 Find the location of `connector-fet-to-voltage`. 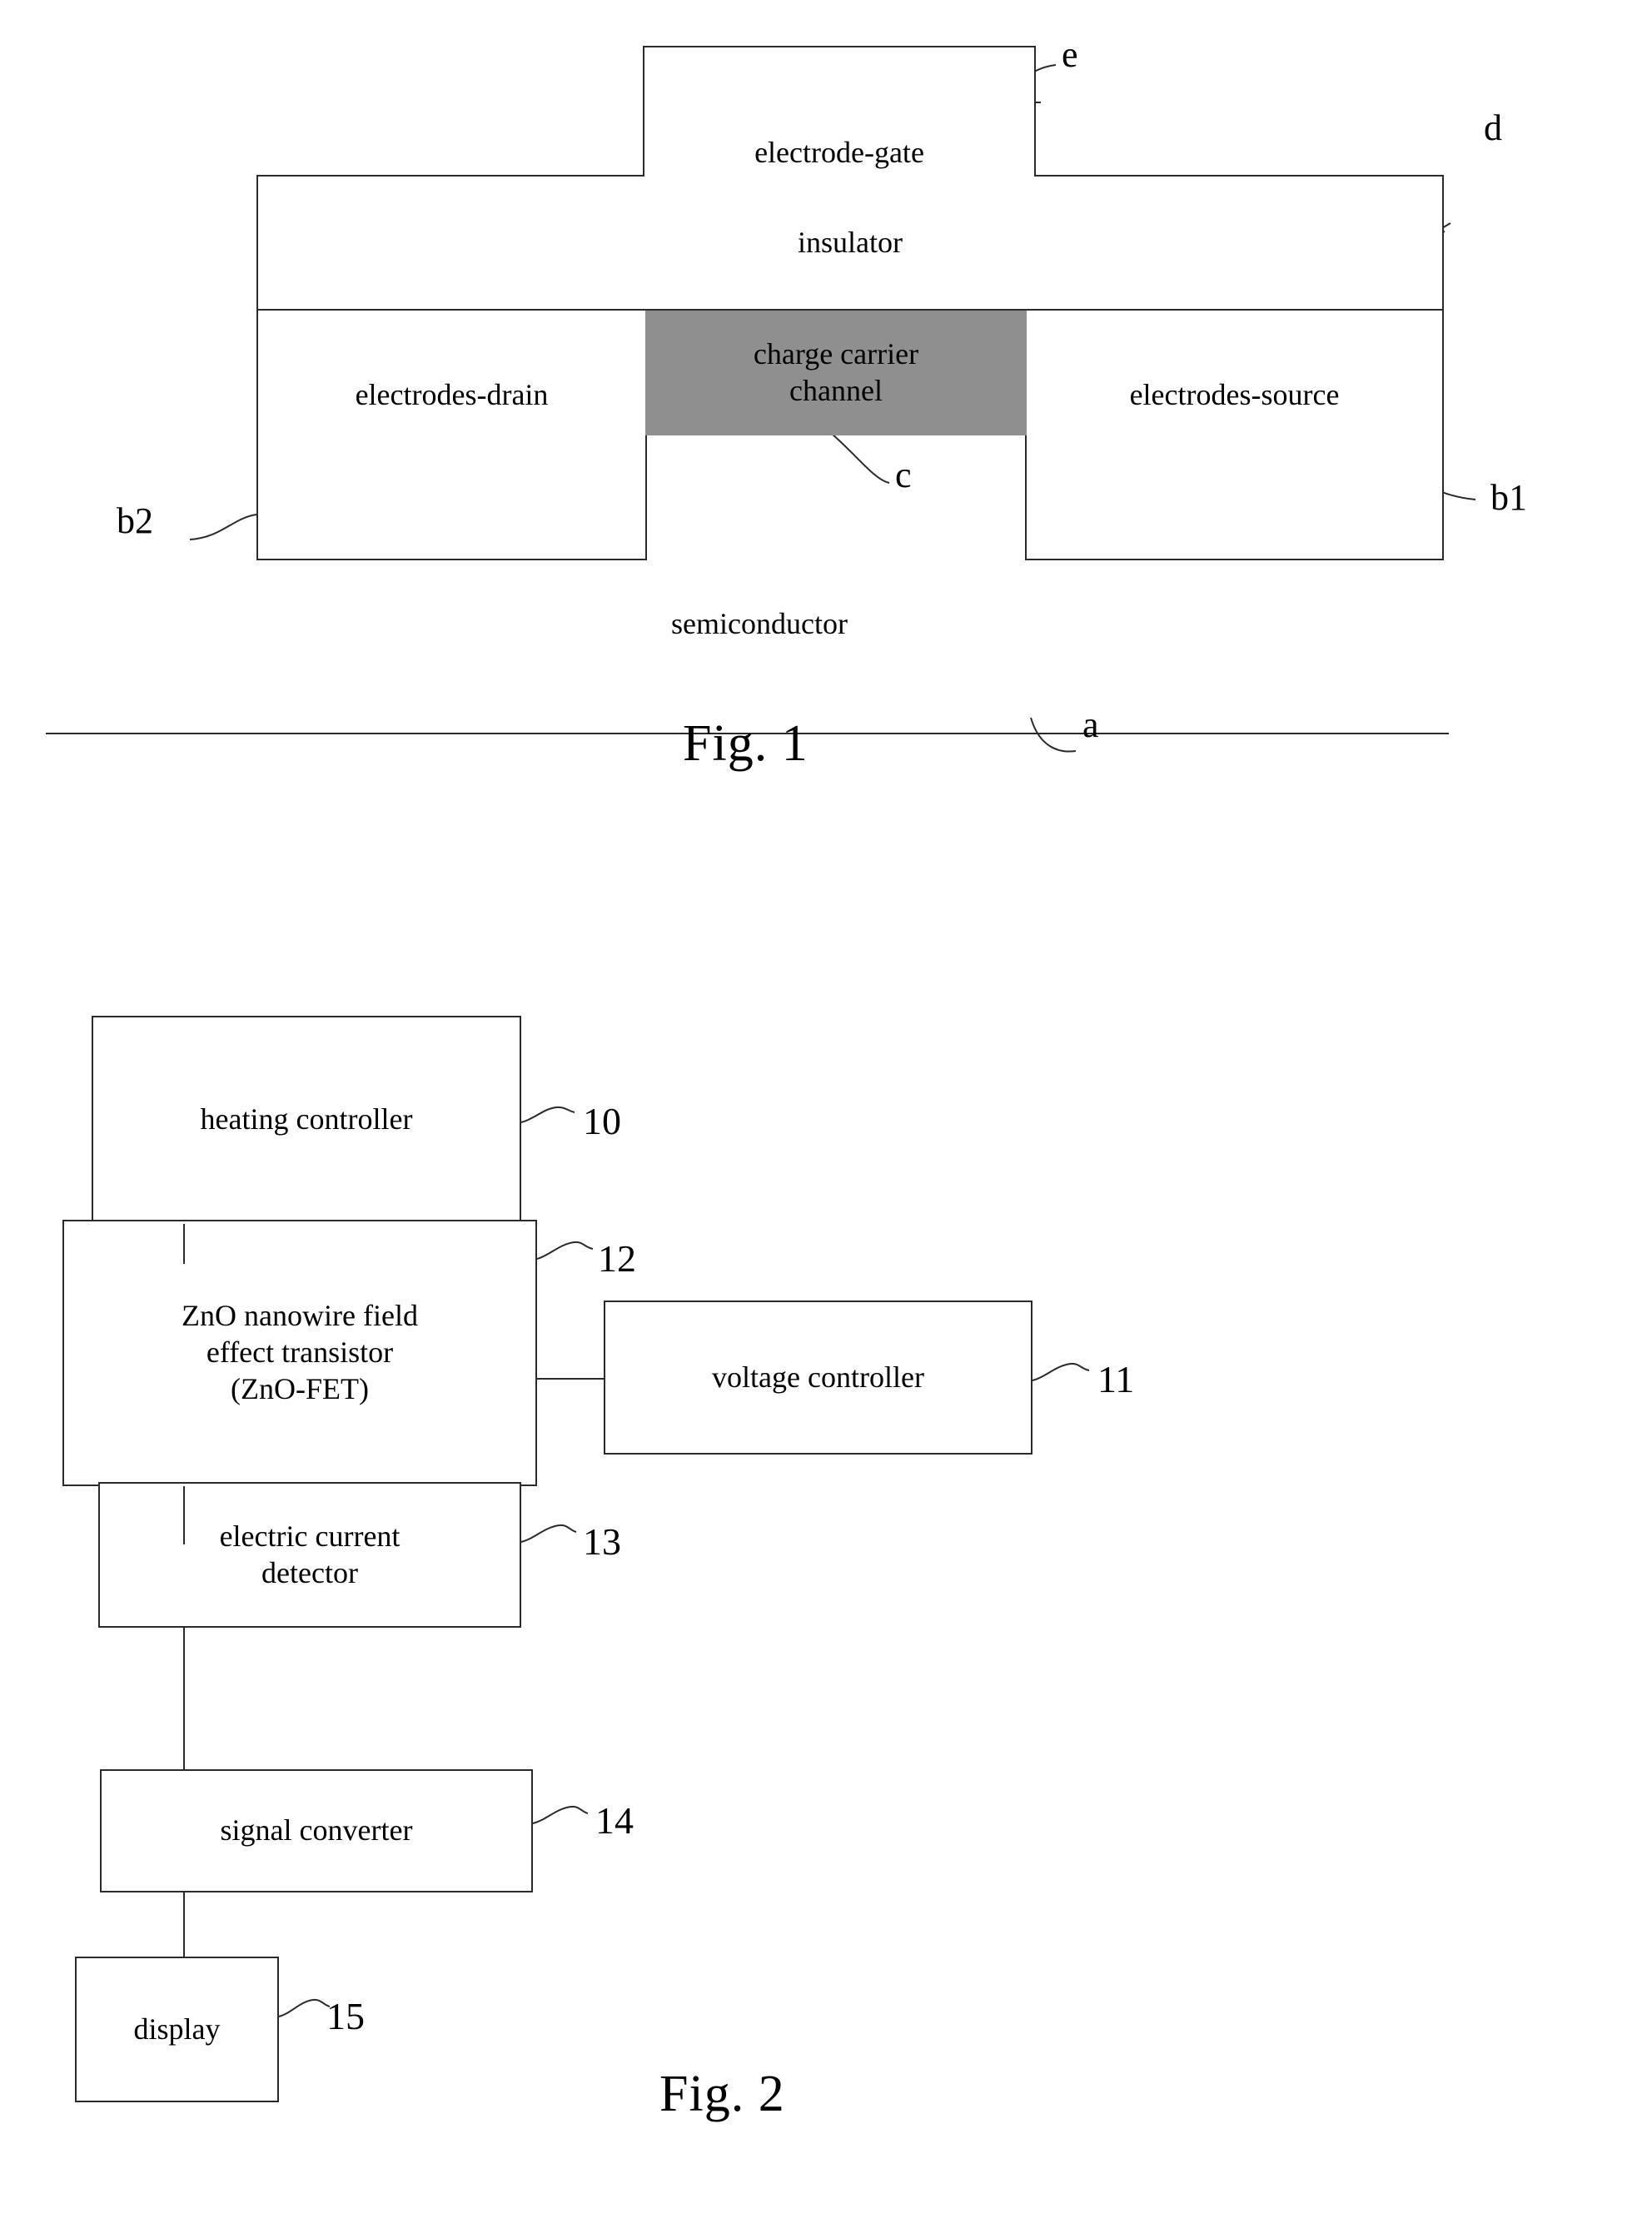

connector-fet-to-voltage is located at coordinates (570, 1379).